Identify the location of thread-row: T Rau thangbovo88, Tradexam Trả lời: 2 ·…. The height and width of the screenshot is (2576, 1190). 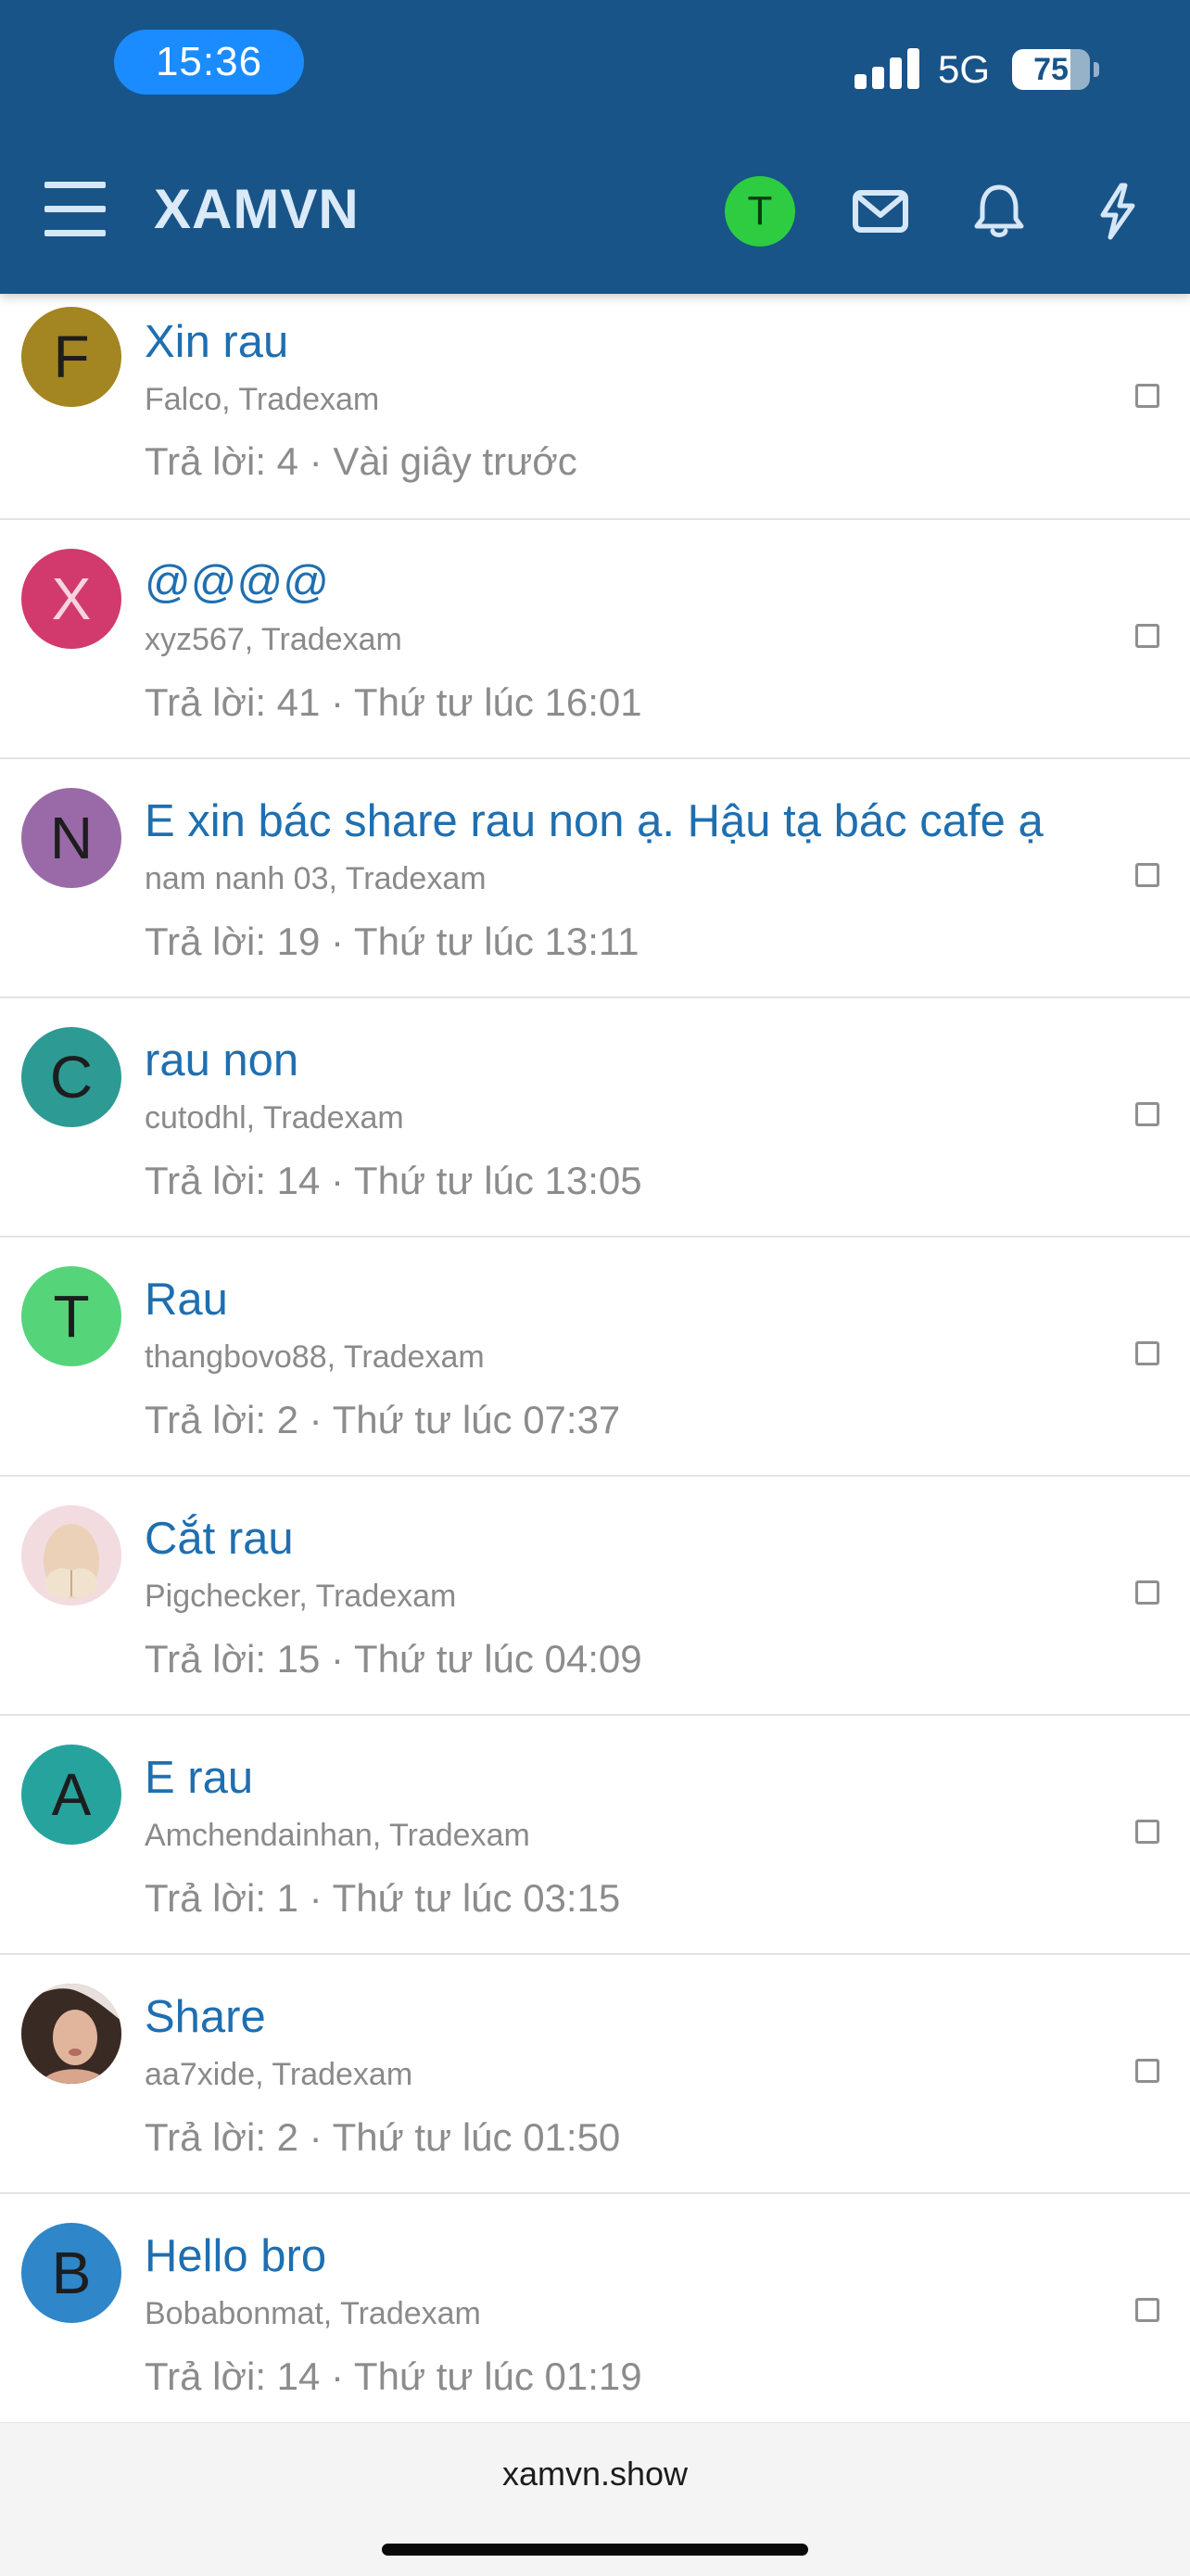
(595, 1357).